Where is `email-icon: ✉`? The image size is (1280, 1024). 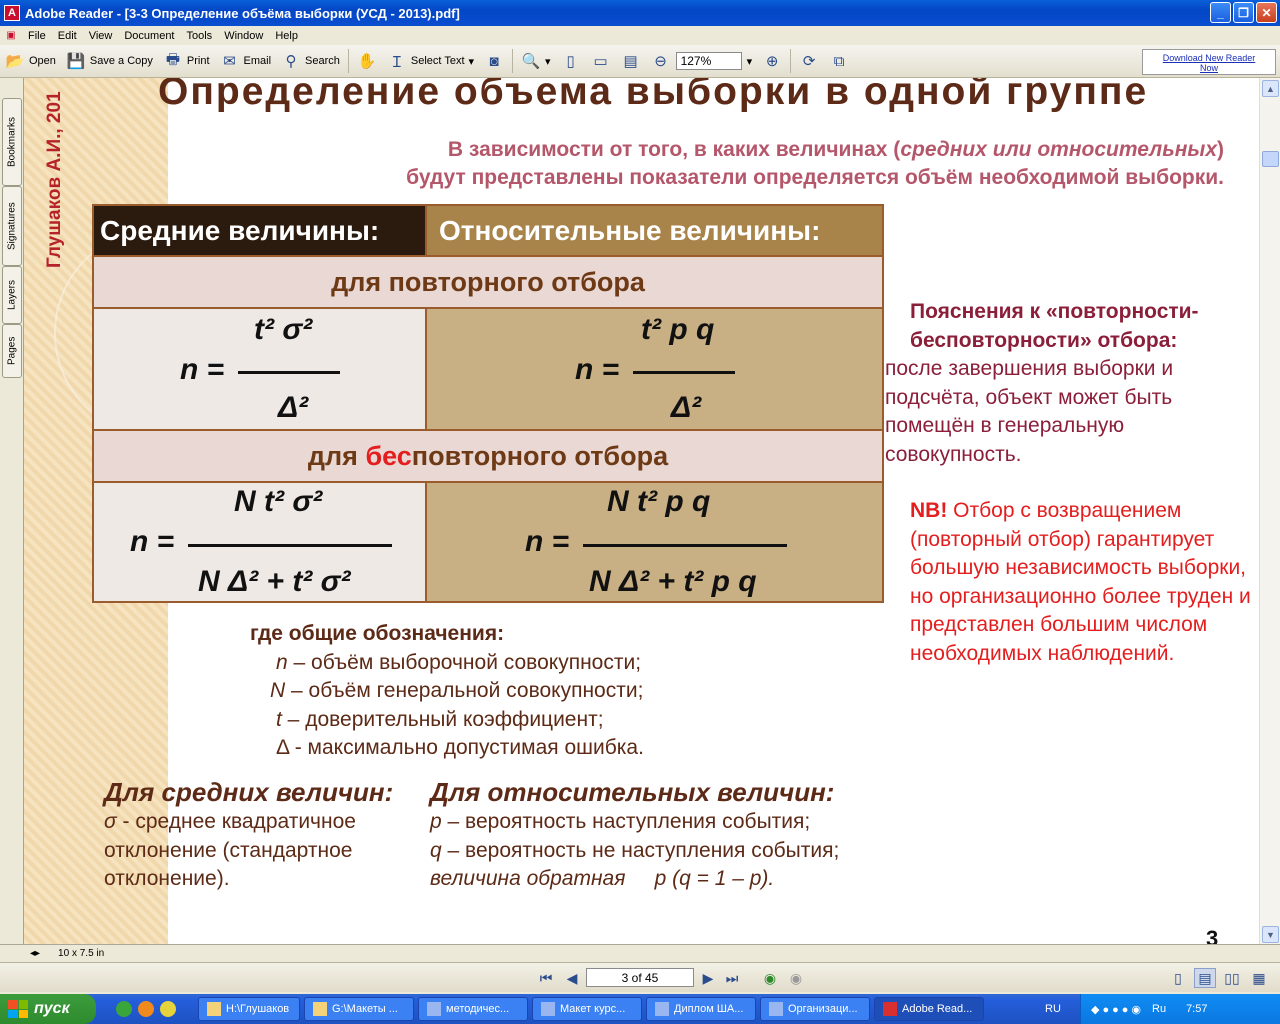
email-icon: ✉ is located at coordinates (229, 61).